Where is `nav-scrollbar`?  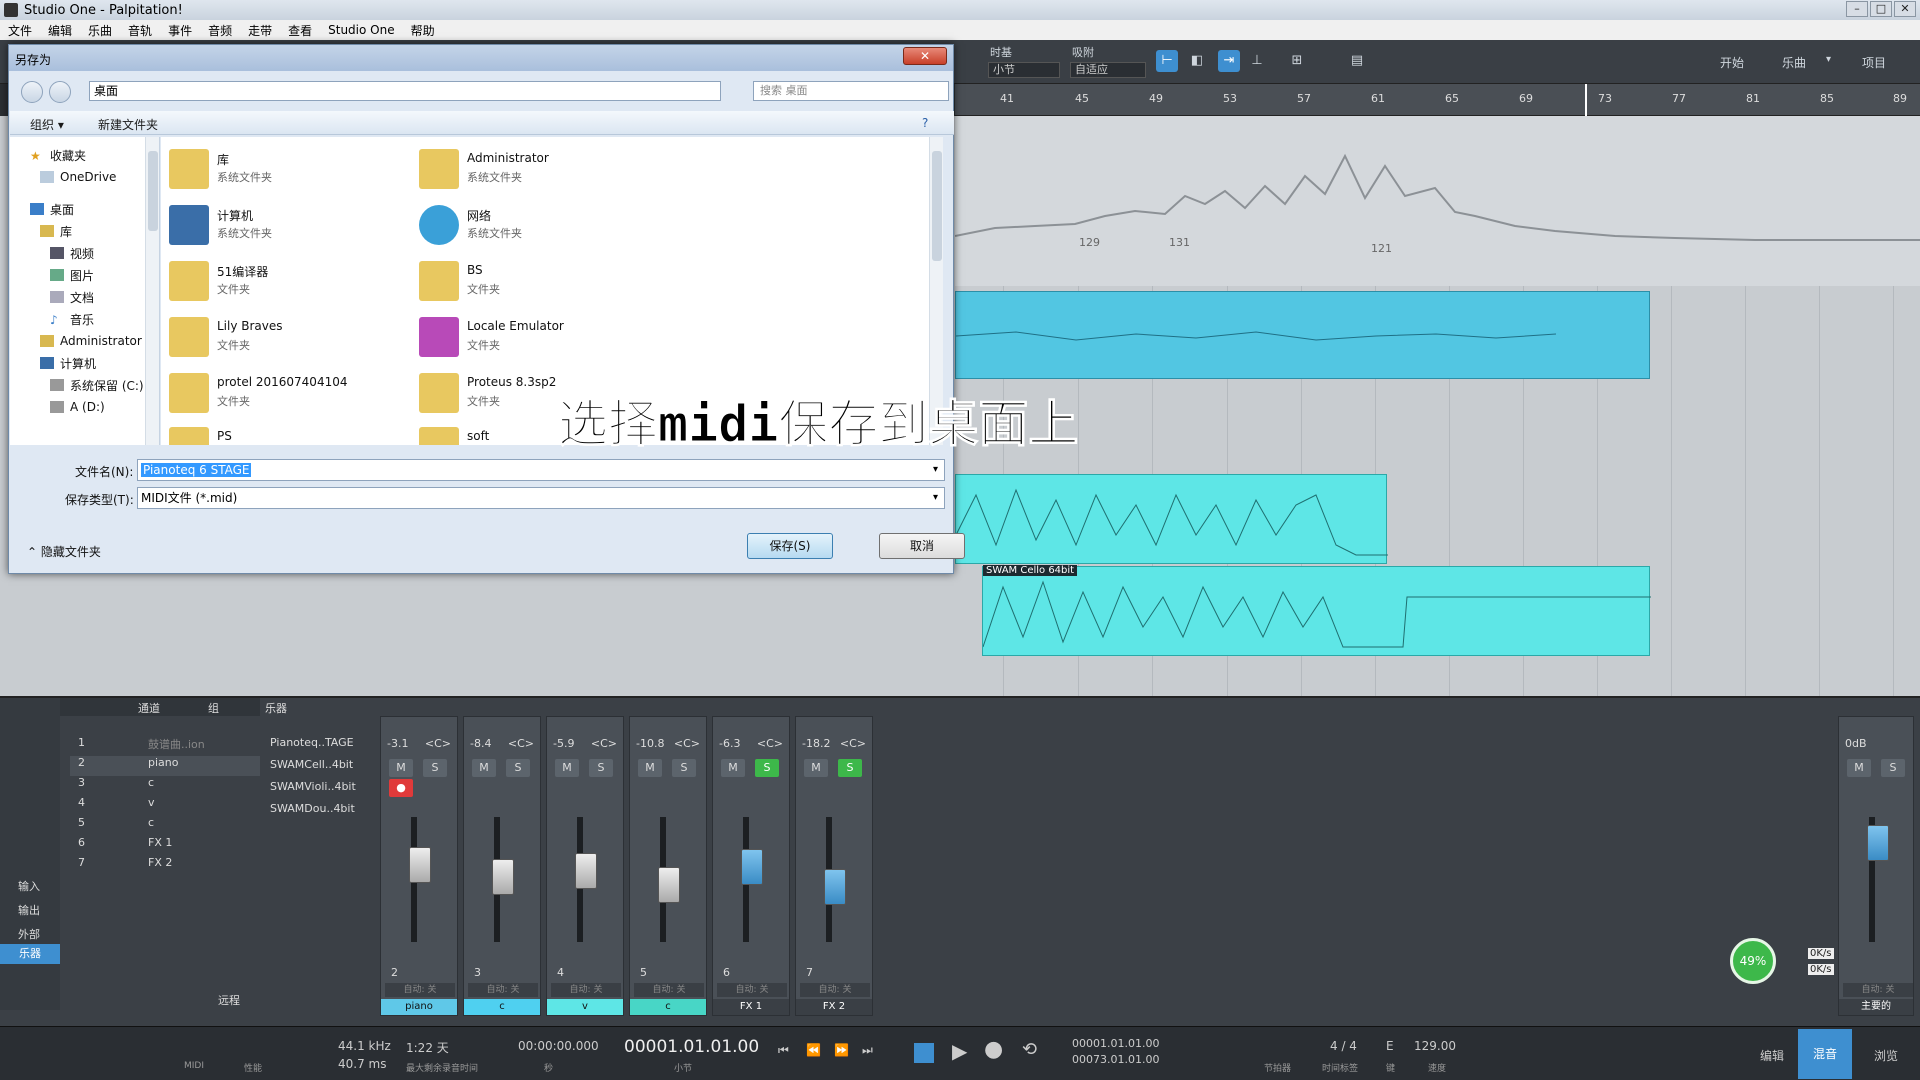
nav-scrollbar is located at coordinates (152, 291).